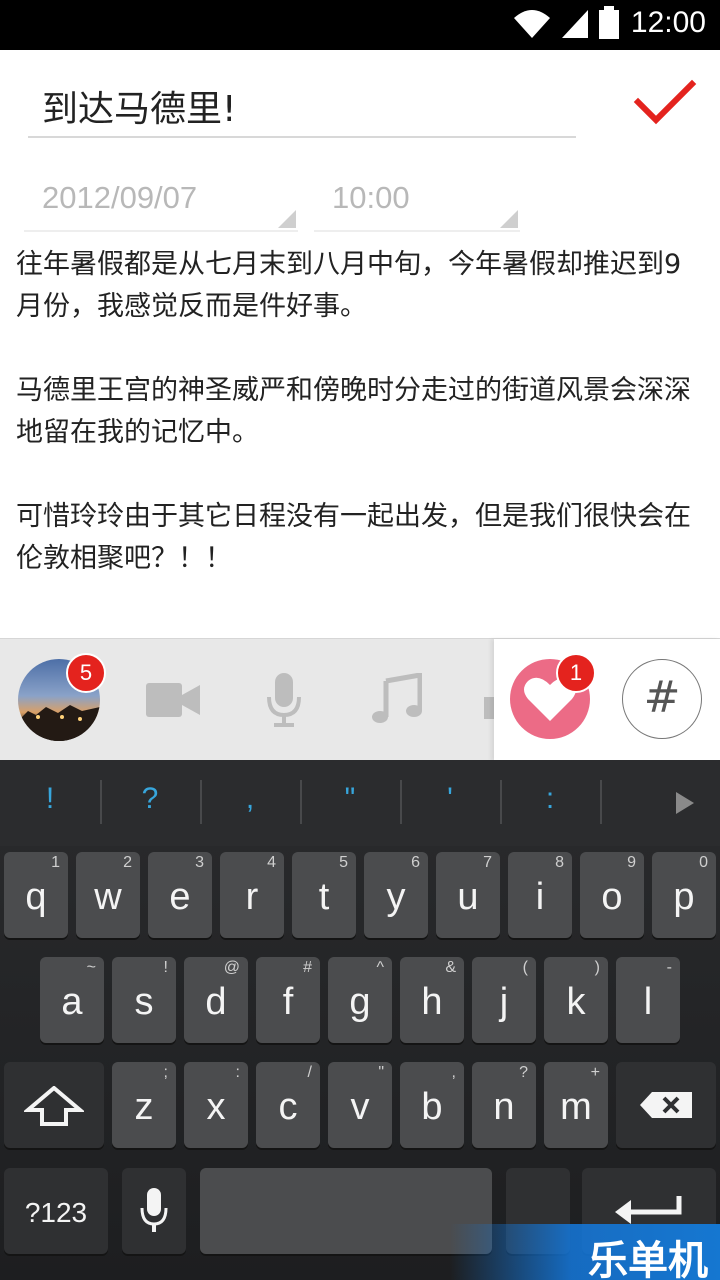 The width and height of the screenshot is (720, 1280). I want to click on key-t: 5t, so click(324, 895).